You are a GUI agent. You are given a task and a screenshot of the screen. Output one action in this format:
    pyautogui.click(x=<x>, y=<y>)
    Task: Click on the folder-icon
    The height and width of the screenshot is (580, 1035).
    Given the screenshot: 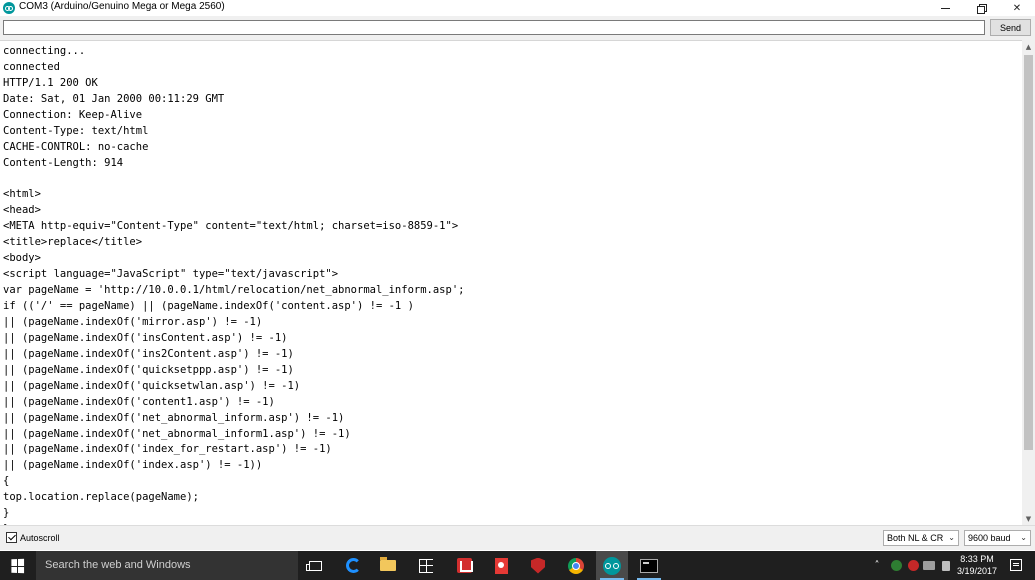 What is the action you would take?
    pyautogui.click(x=388, y=564)
    